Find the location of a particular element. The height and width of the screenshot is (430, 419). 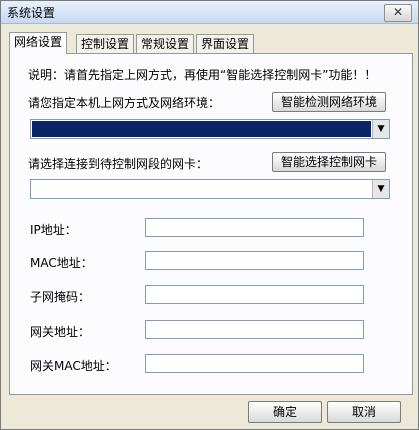

tab-network: 网络设置 is located at coordinates (38, 43).